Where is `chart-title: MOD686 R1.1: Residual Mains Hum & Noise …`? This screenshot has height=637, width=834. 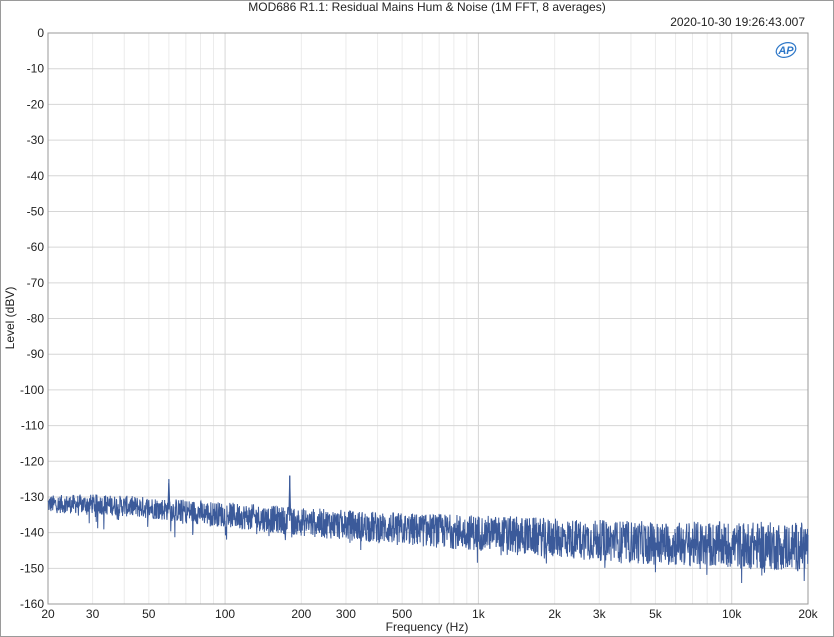
chart-title: MOD686 R1.1: Residual Mains Hum & Noise … is located at coordinates (426, 7).